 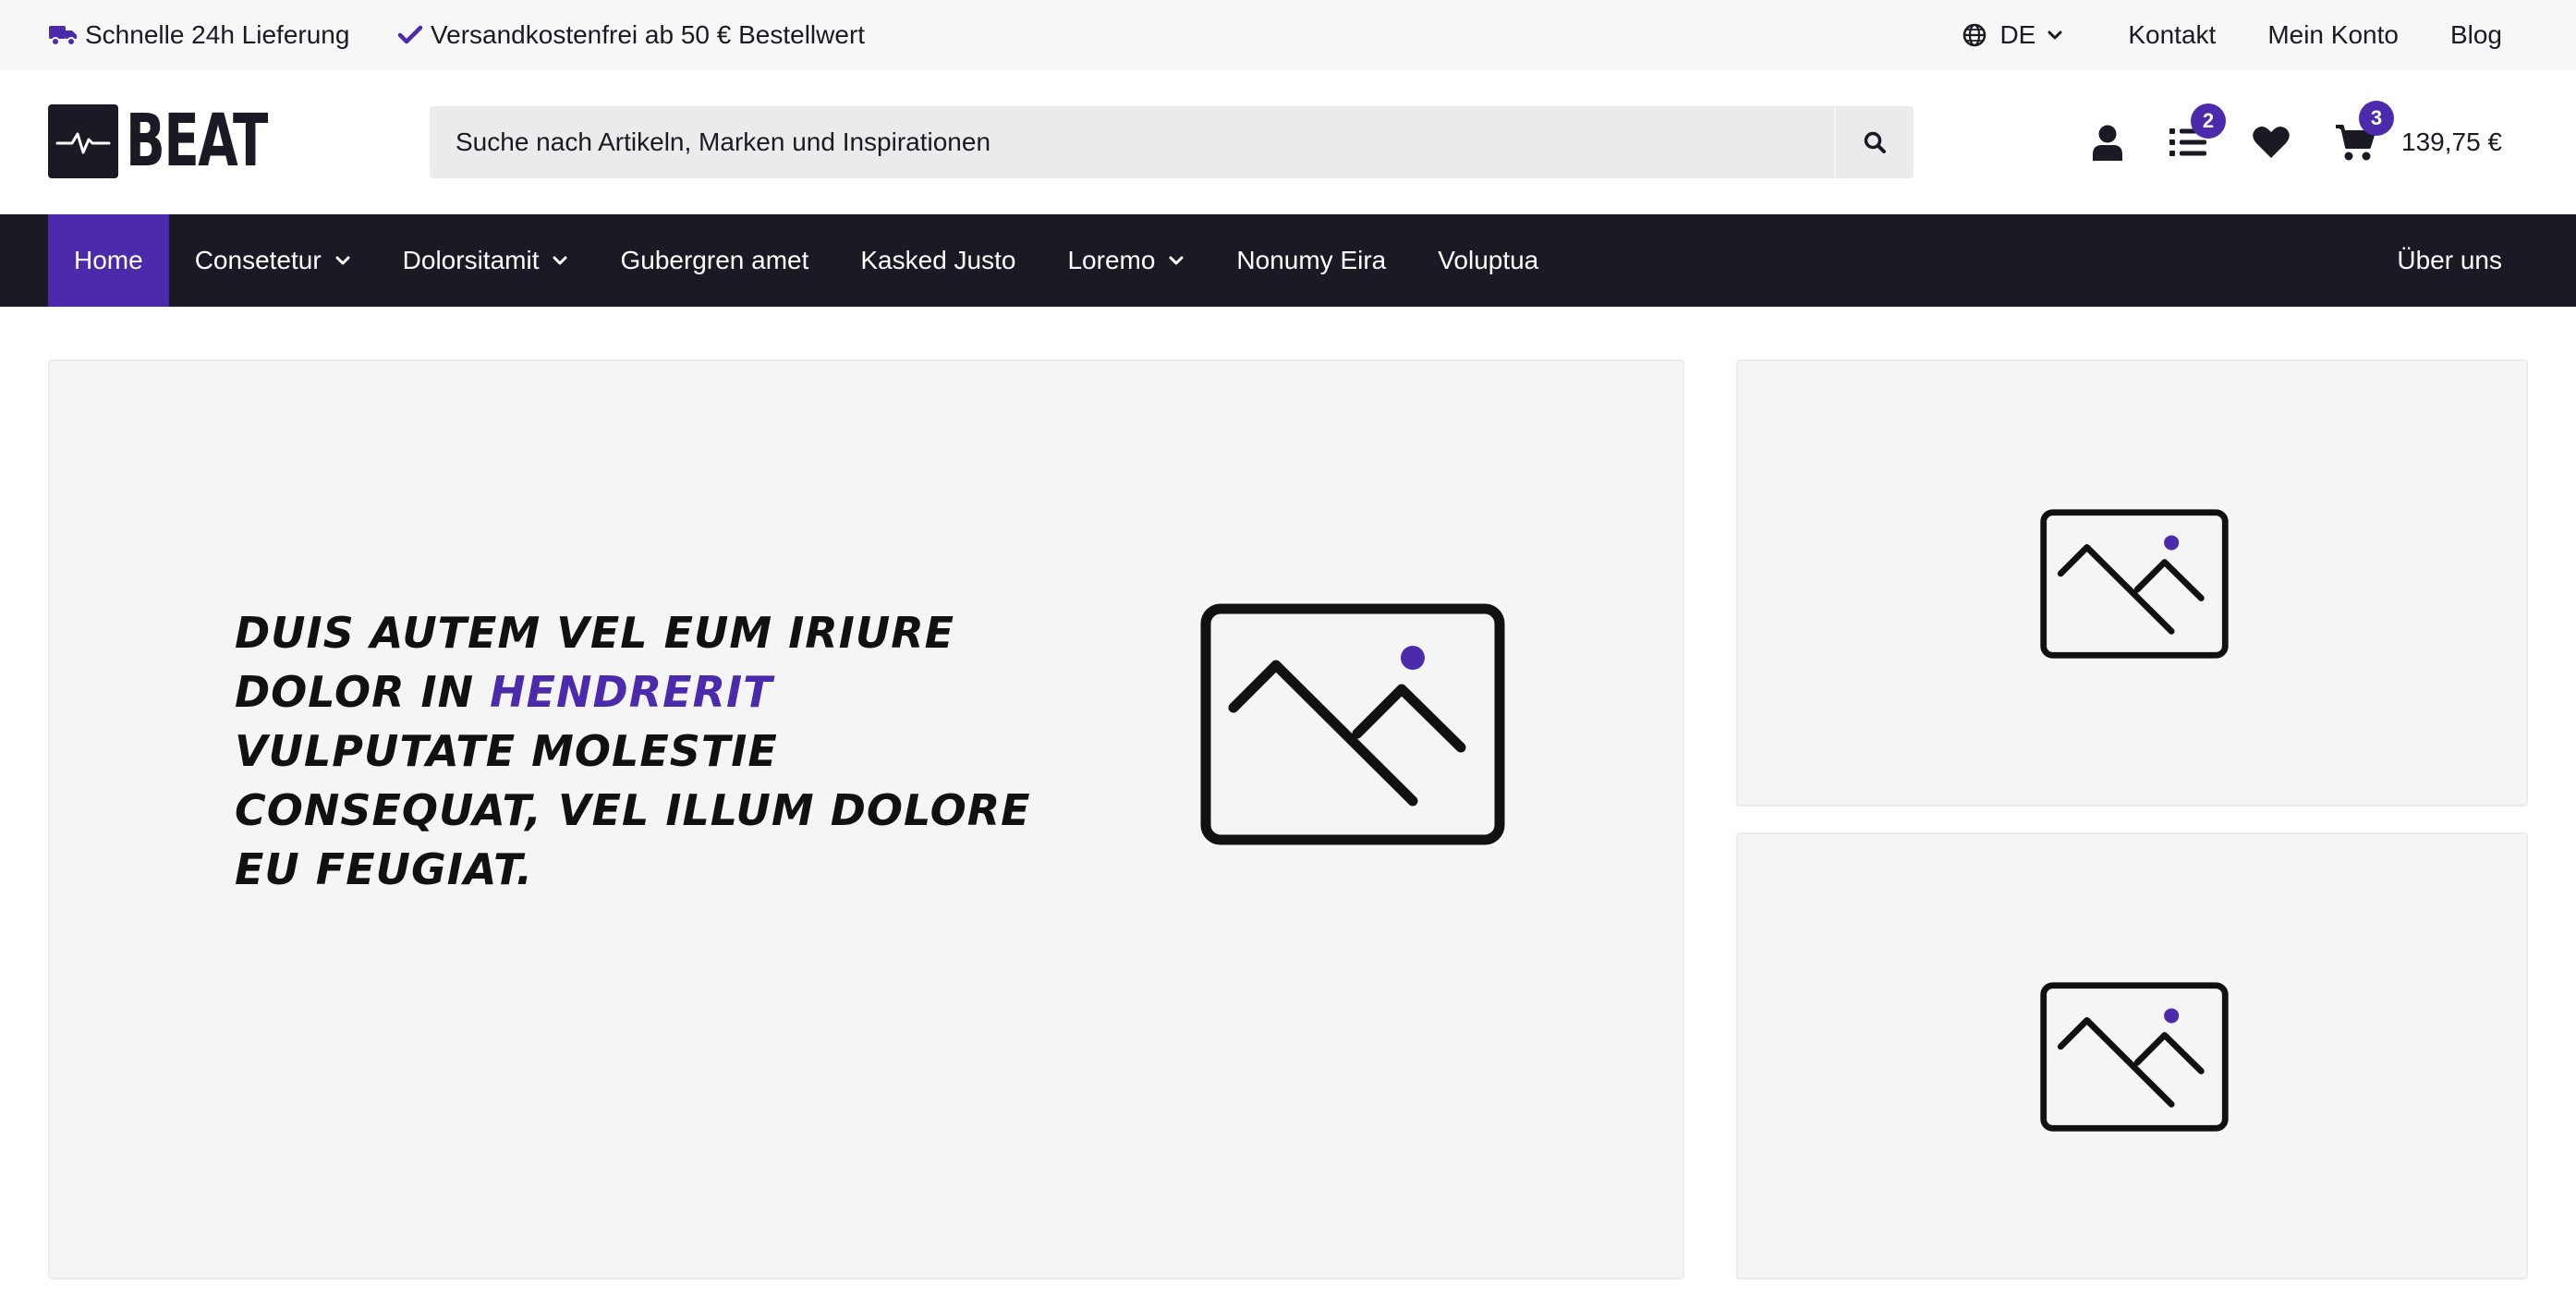 I want to click on nav-item-label: Nonumy Eira, so click(x=1311, y=260).